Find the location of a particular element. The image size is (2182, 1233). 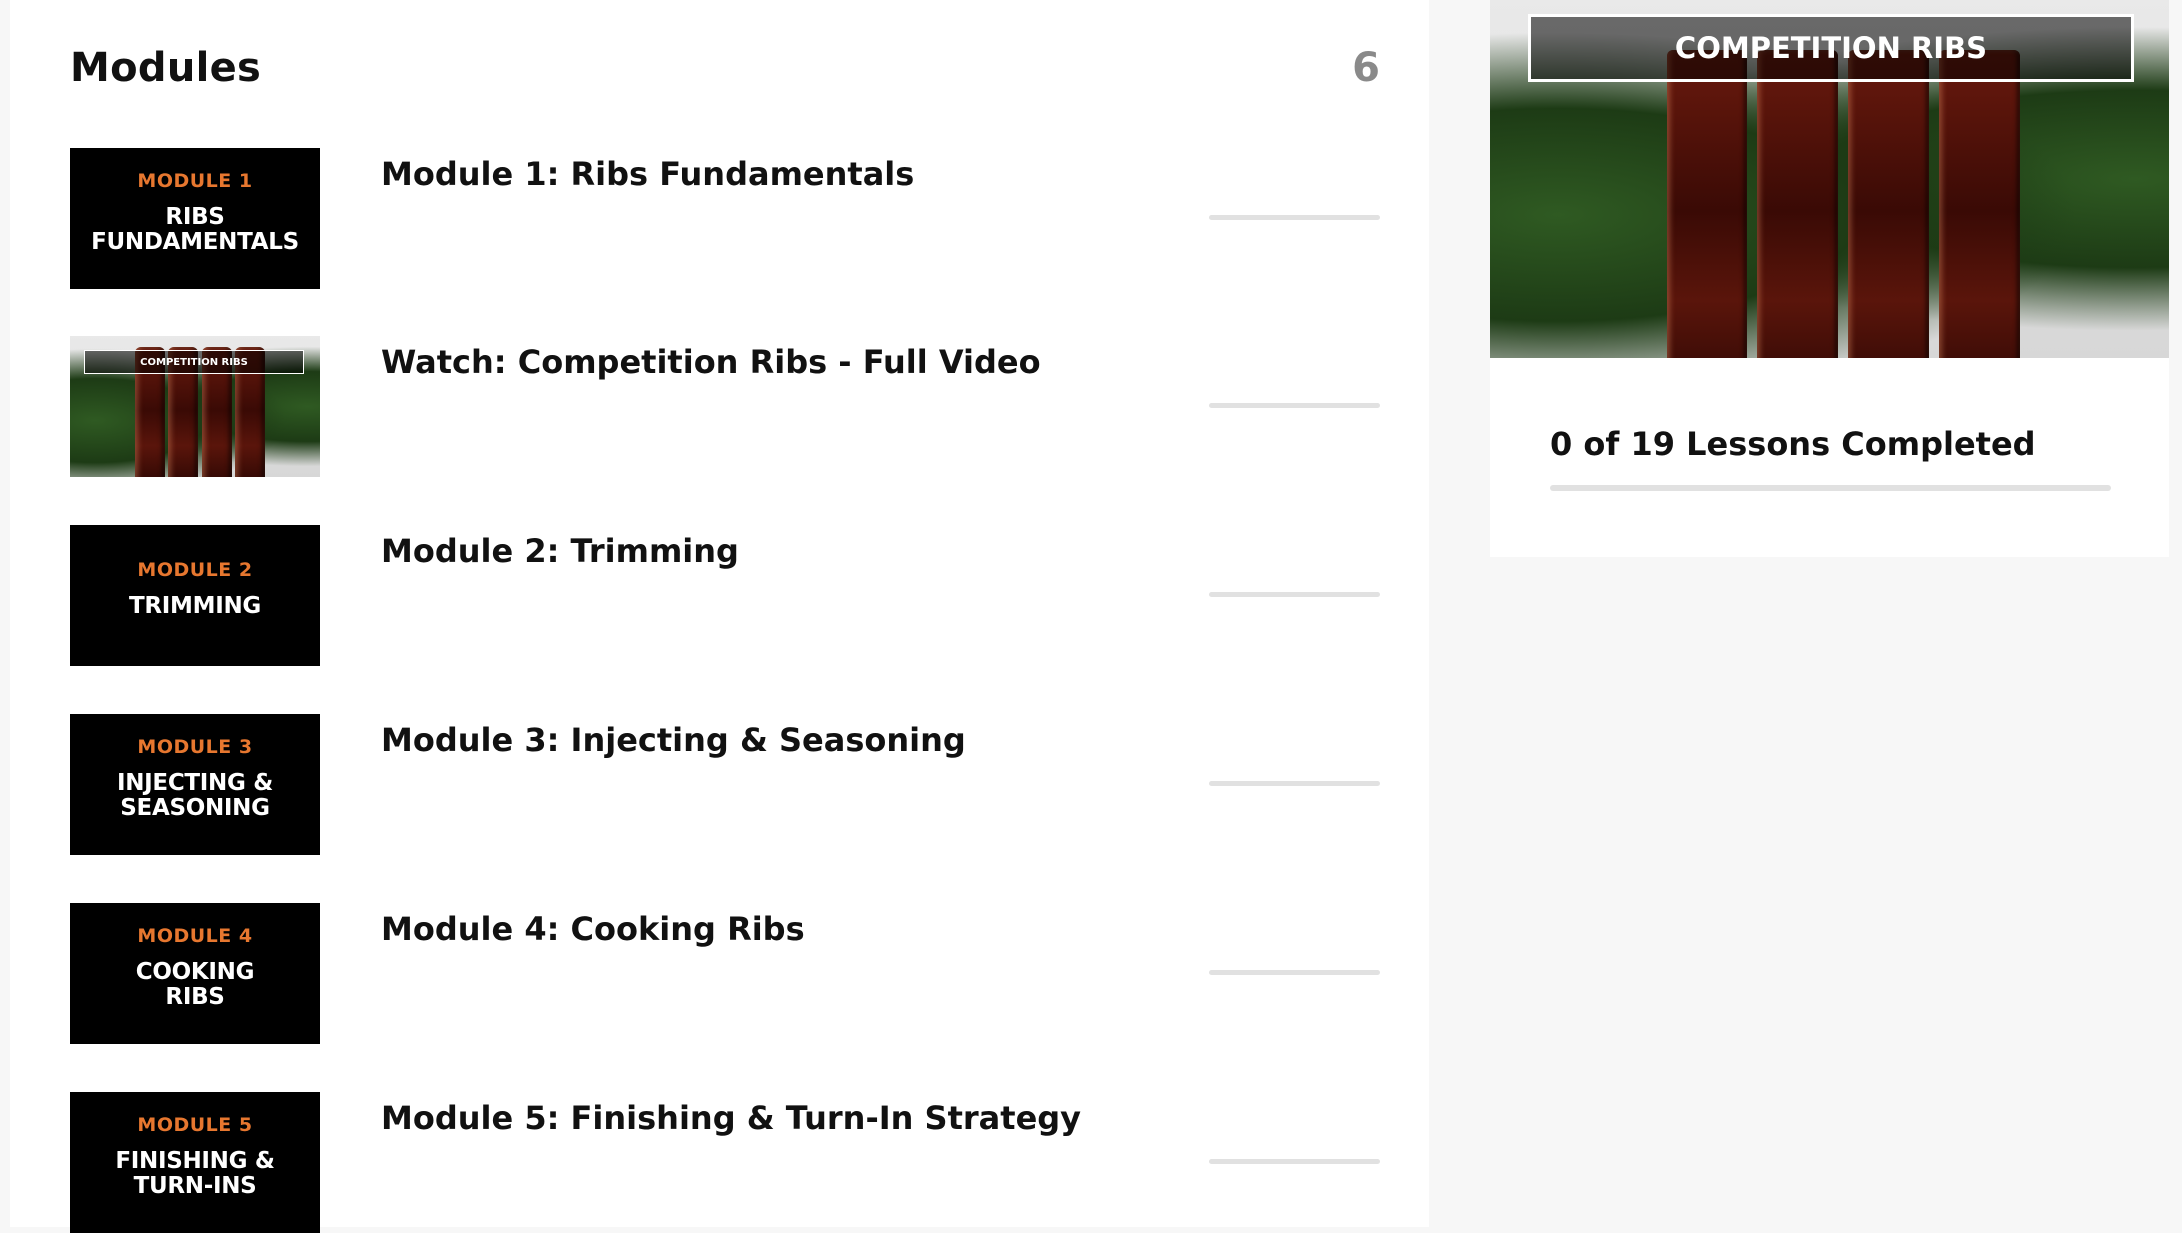

thumbnail-kicker: MODULE 2 is located at coordinates (195, 570).